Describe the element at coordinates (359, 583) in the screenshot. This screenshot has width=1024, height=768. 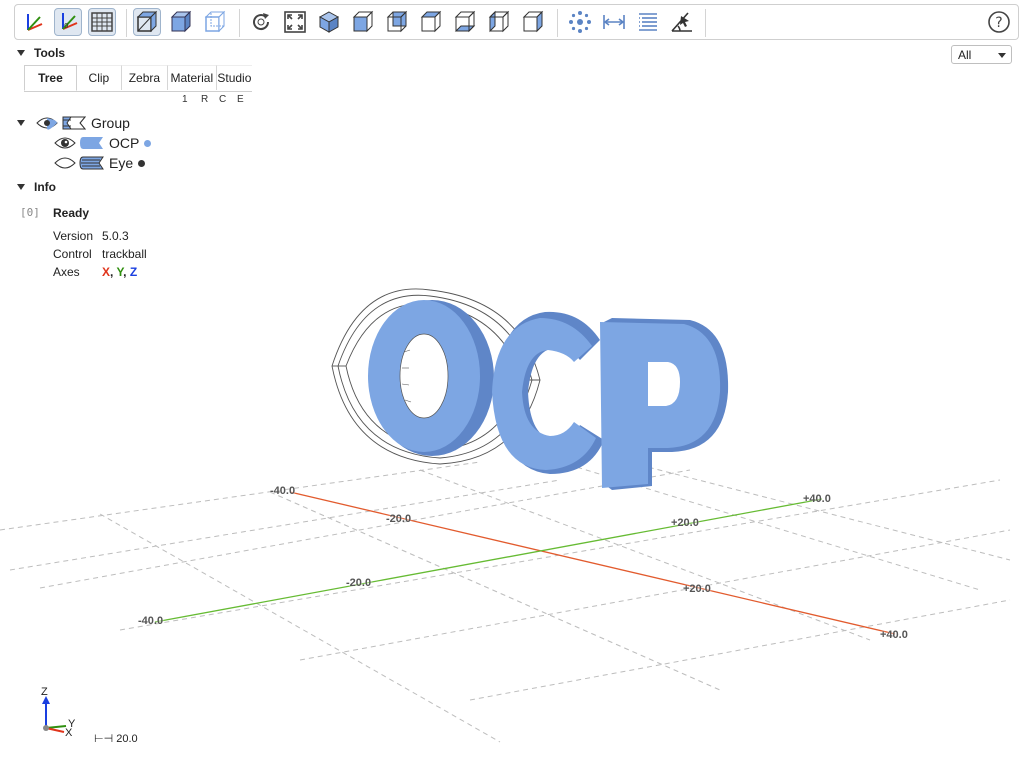
I see `y-tick-label: -20.0` at that location.